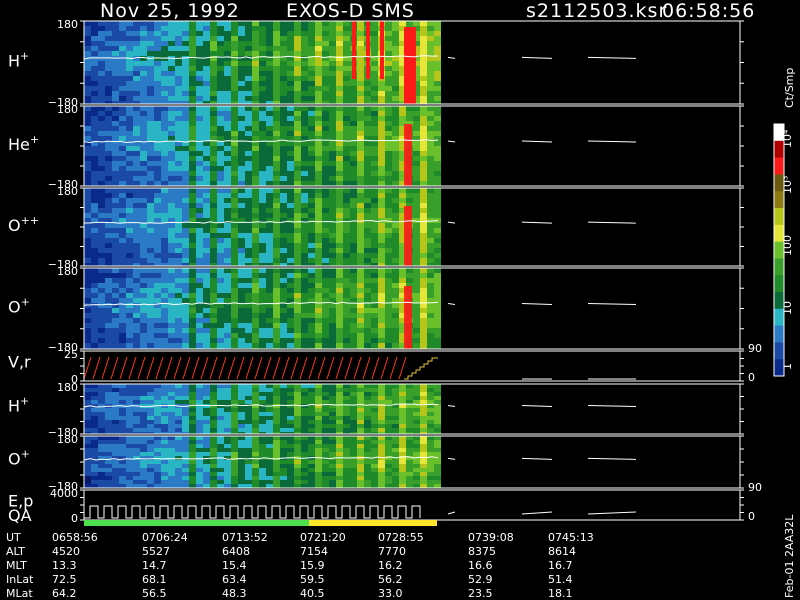  What do you see at coordinates (789, 88) in the screenshot?
I see `colorbar-unit: Ct/Smp` at bounding box center [789, 88].